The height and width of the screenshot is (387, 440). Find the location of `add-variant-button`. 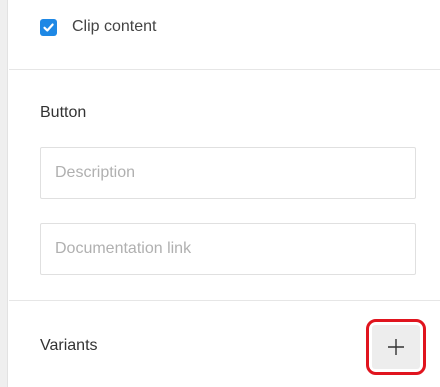

add-variant-button is located at coordinates (396, 347).